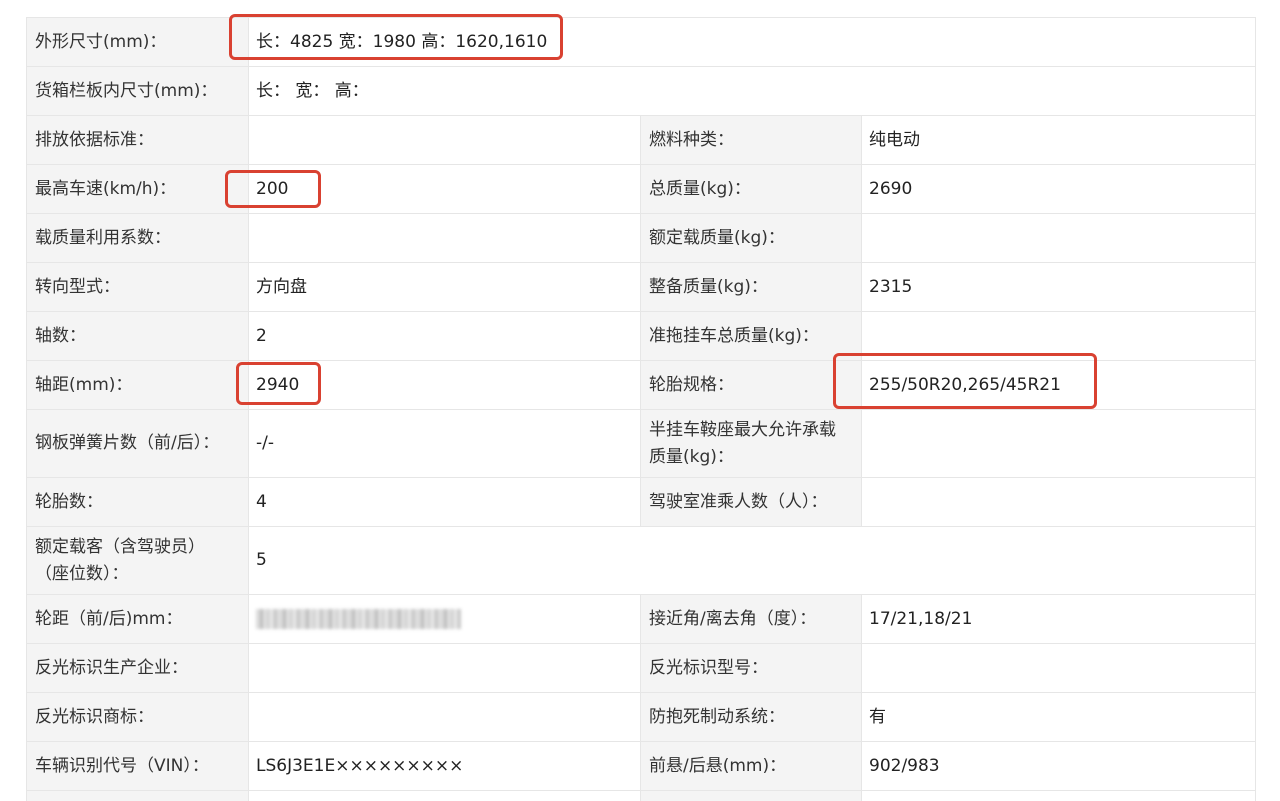 Image resolution: width=1280 pixels, height=801 pixels. Describe the element at coordinates (137, 385) in the screenshot. I see `wheelbase-label: 轴距(mm)：` at that location.